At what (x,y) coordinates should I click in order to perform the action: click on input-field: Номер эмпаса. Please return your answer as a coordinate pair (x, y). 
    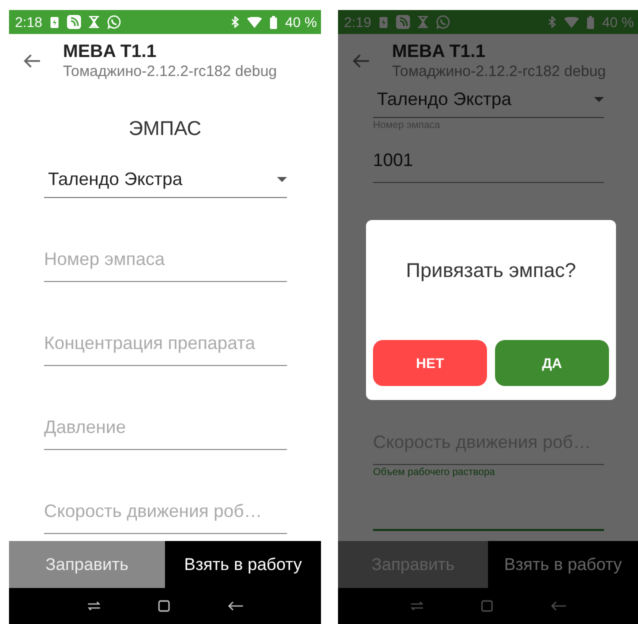
    Looking at the image, I should click on (165, 262).